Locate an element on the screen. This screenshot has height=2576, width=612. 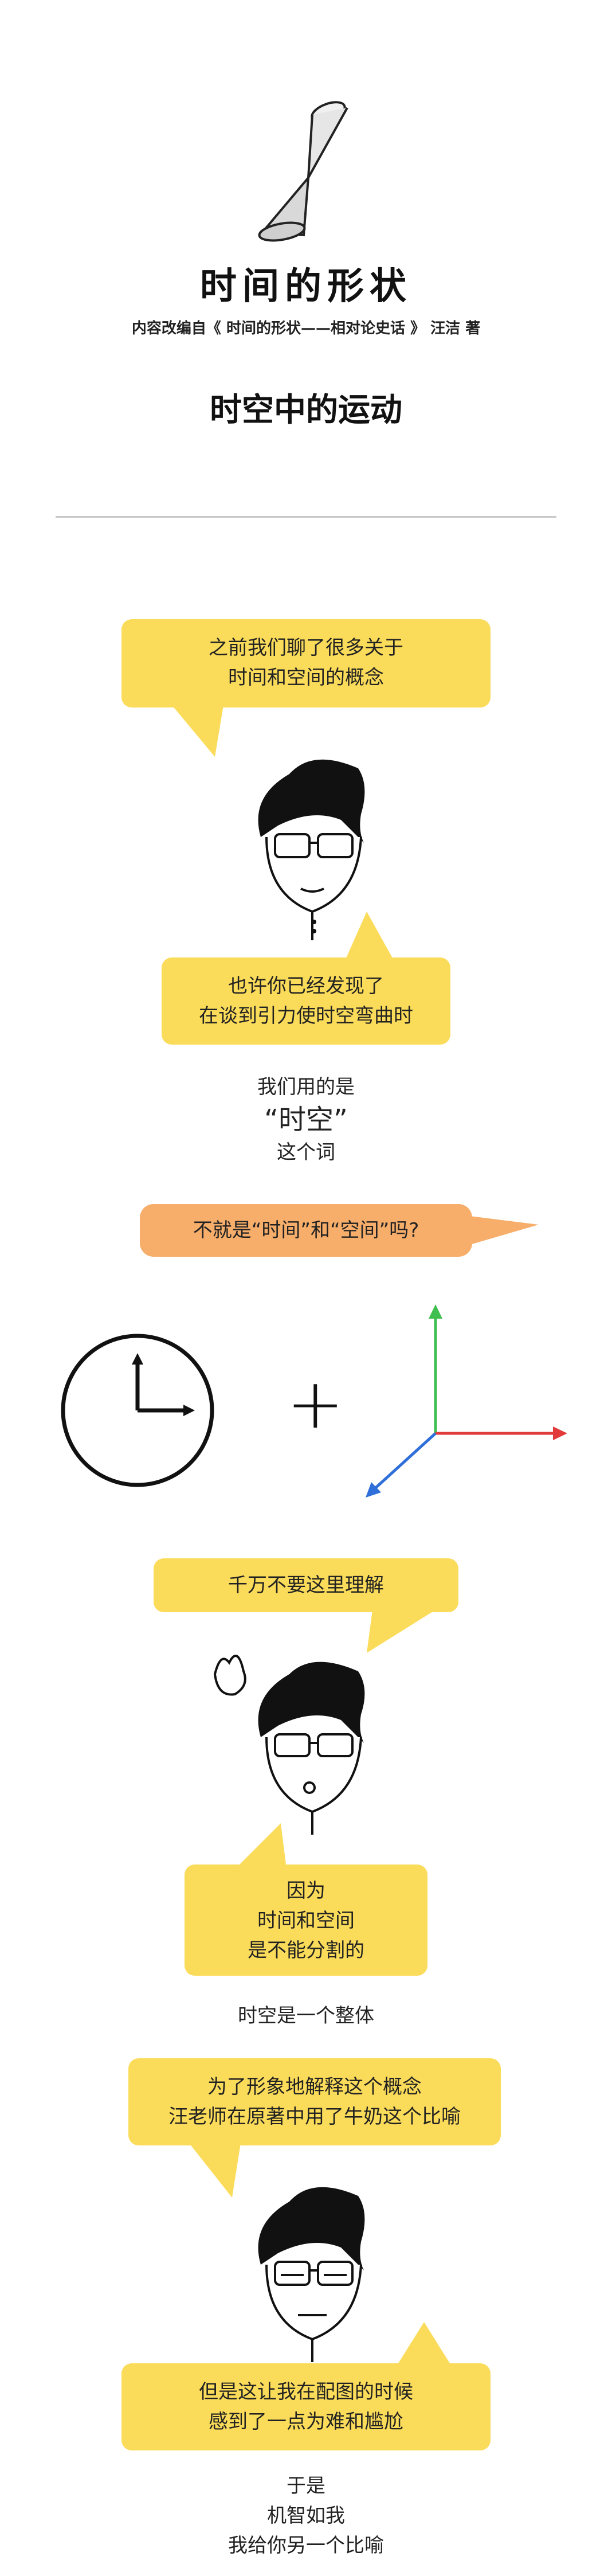
speech-bubble-7: 但是这让我在配图的时候 感到了一点为难和尴尬 is located at coordinates (306, 2406).